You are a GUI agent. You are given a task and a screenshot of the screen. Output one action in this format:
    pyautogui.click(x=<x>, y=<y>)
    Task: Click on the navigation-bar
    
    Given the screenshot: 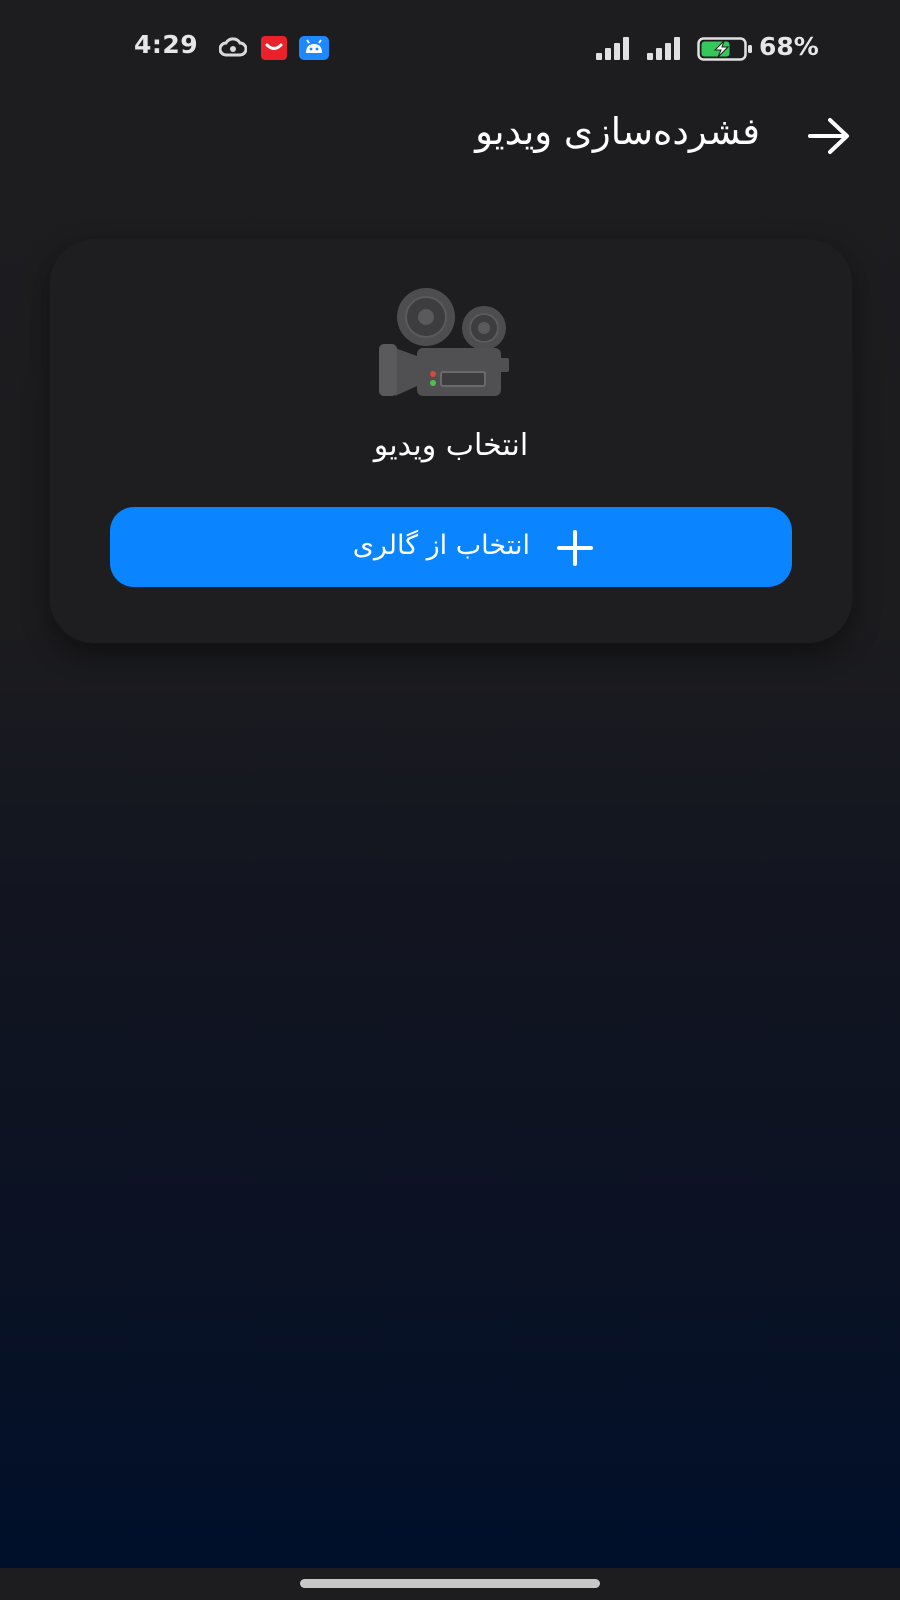 What is the action you would take?
    pyautogui.click(x=450, y=1584)
    